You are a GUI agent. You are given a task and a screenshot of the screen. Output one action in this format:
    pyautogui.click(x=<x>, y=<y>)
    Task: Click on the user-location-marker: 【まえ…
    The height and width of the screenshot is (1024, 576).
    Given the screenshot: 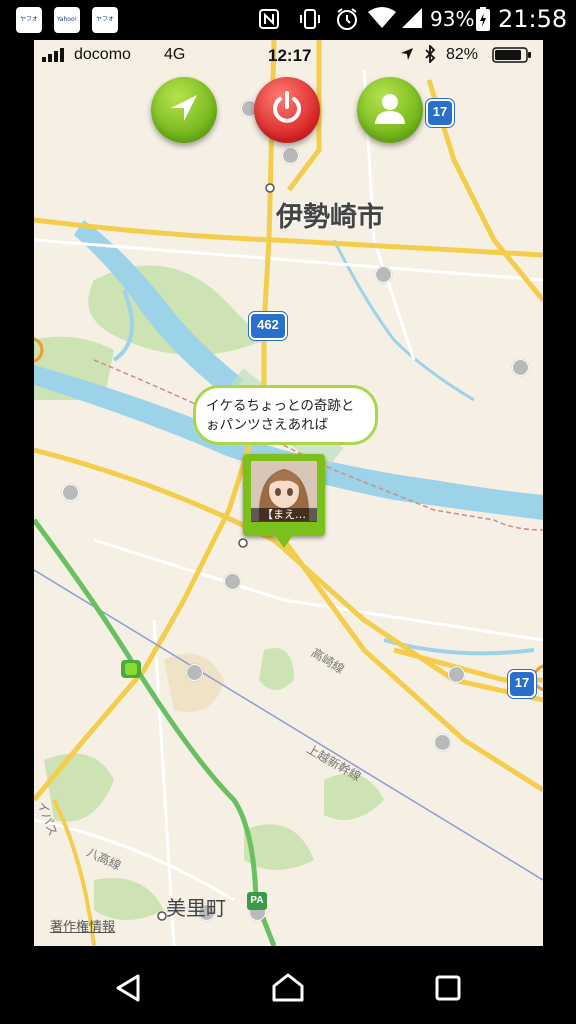 What is the action you would take?
    pyautogui.click(x=284, y=501)
    